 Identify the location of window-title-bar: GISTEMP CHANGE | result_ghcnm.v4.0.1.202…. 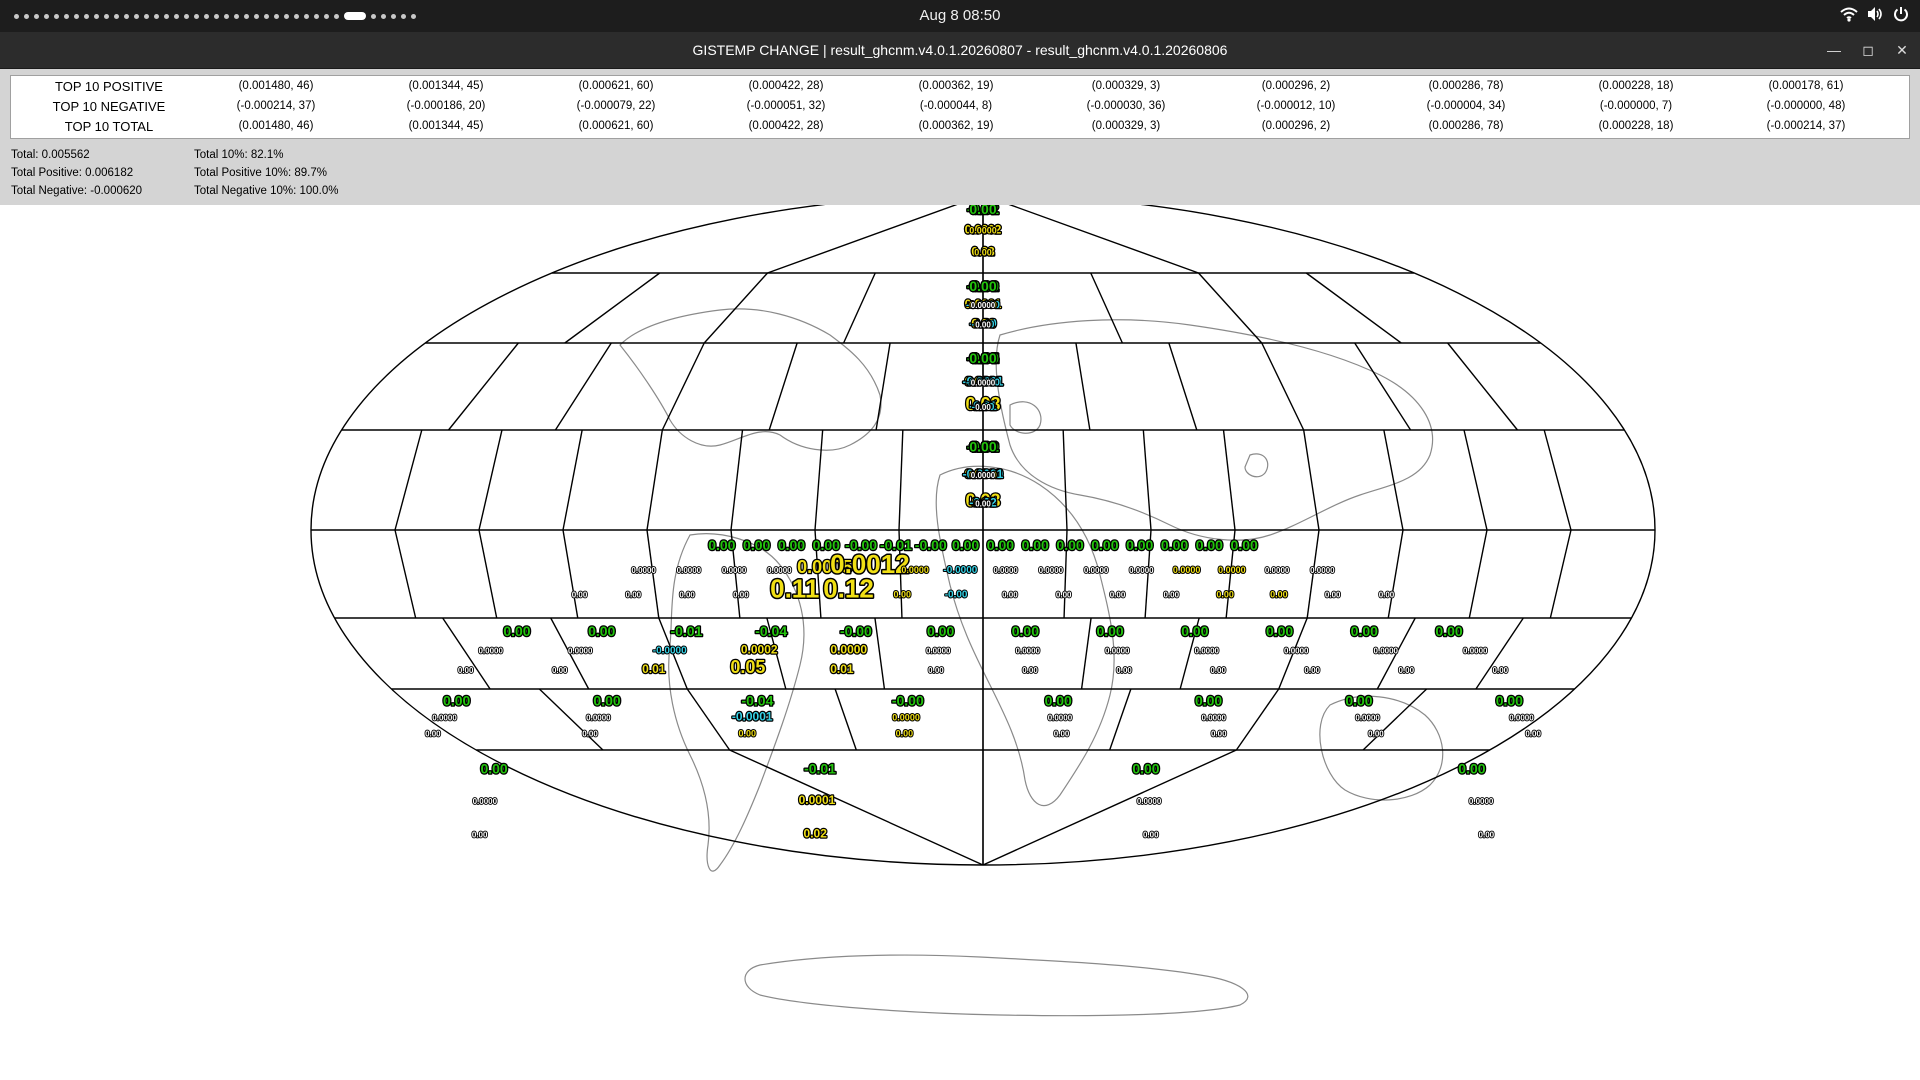
(960, 50).